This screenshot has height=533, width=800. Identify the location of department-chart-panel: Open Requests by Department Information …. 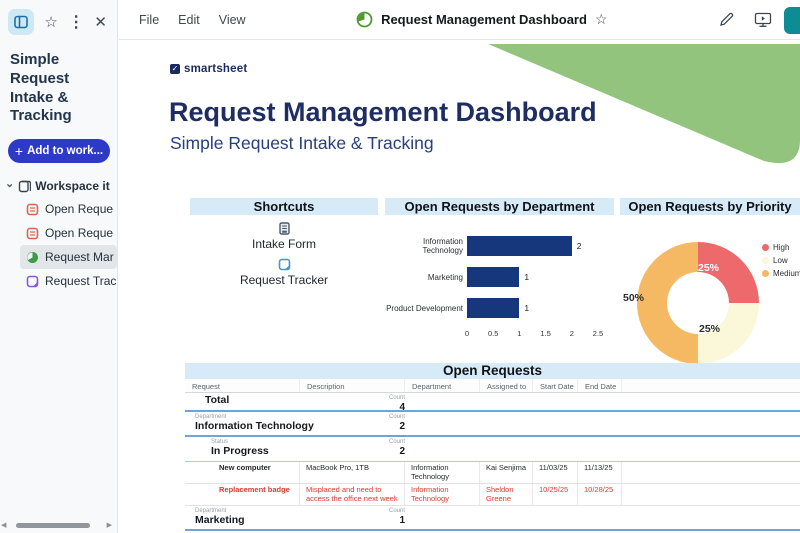
(499, 268).